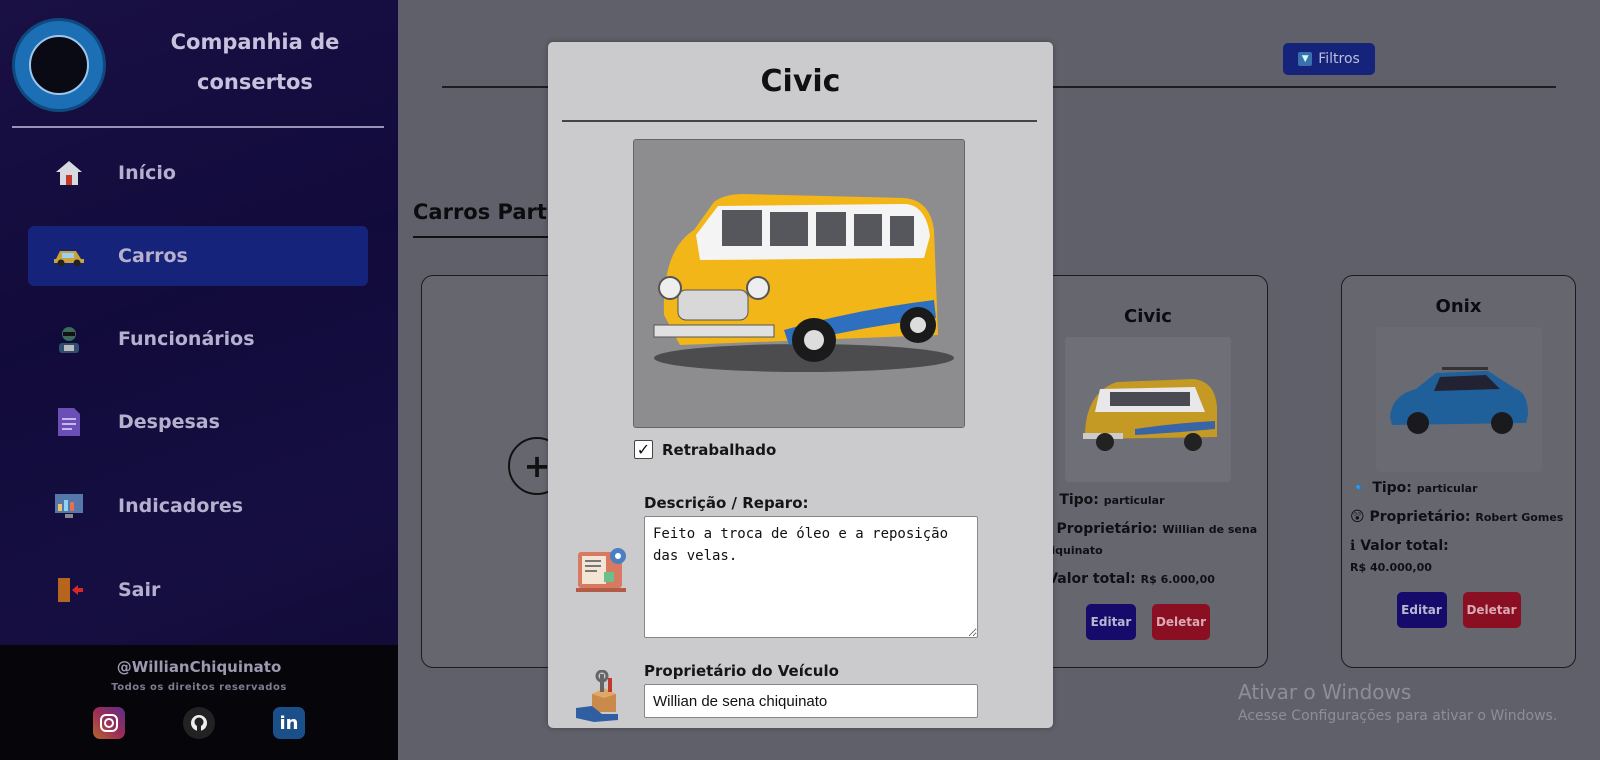  I want to click on document-icon, so click(69, 422).